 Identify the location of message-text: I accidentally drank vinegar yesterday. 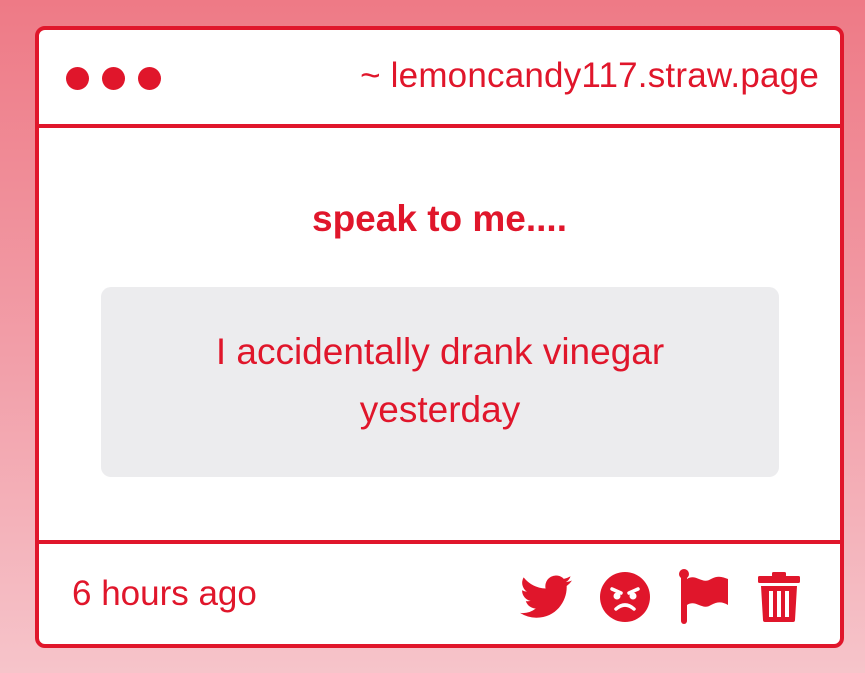
(440, 380).